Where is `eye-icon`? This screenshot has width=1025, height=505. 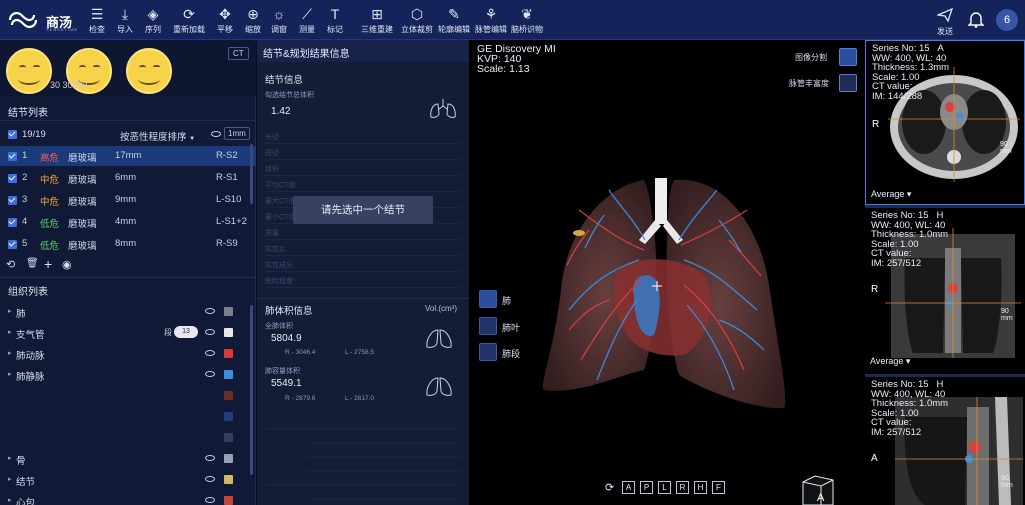
eye-icon is located at coordinates (216, 134).